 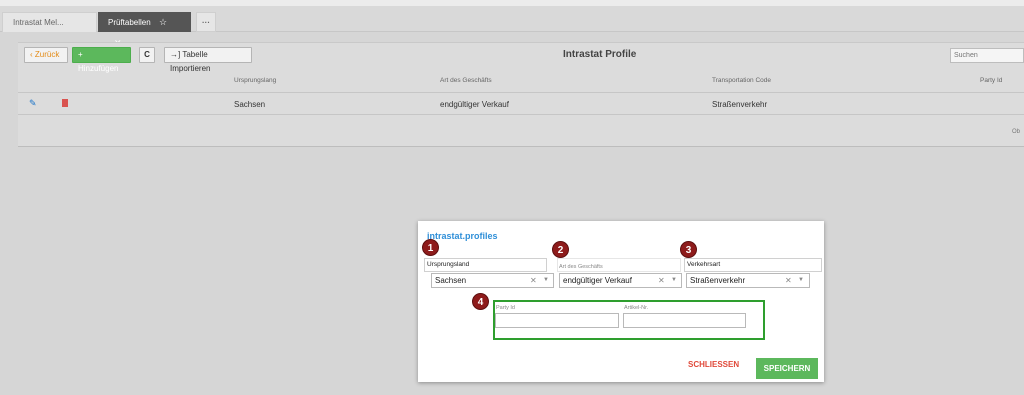 What do you see at coordinates (1016, 132) in the screenshot?
I see `table-footer: Ob` at bounding box center [1016, 132].